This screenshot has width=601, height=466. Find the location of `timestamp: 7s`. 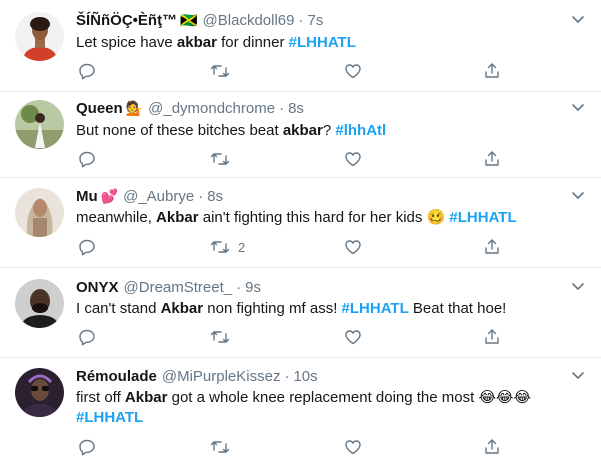

timestamp: 7s is located at coordinates (315, 20).